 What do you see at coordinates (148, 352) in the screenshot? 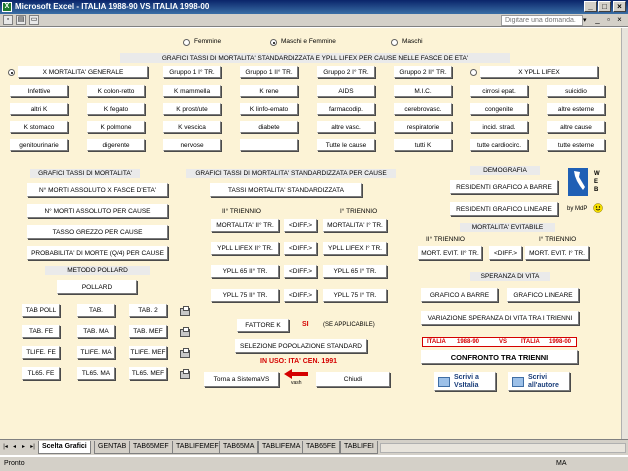
I see `table-button: TLIFE. MEF` at bounding box center [148, 352].